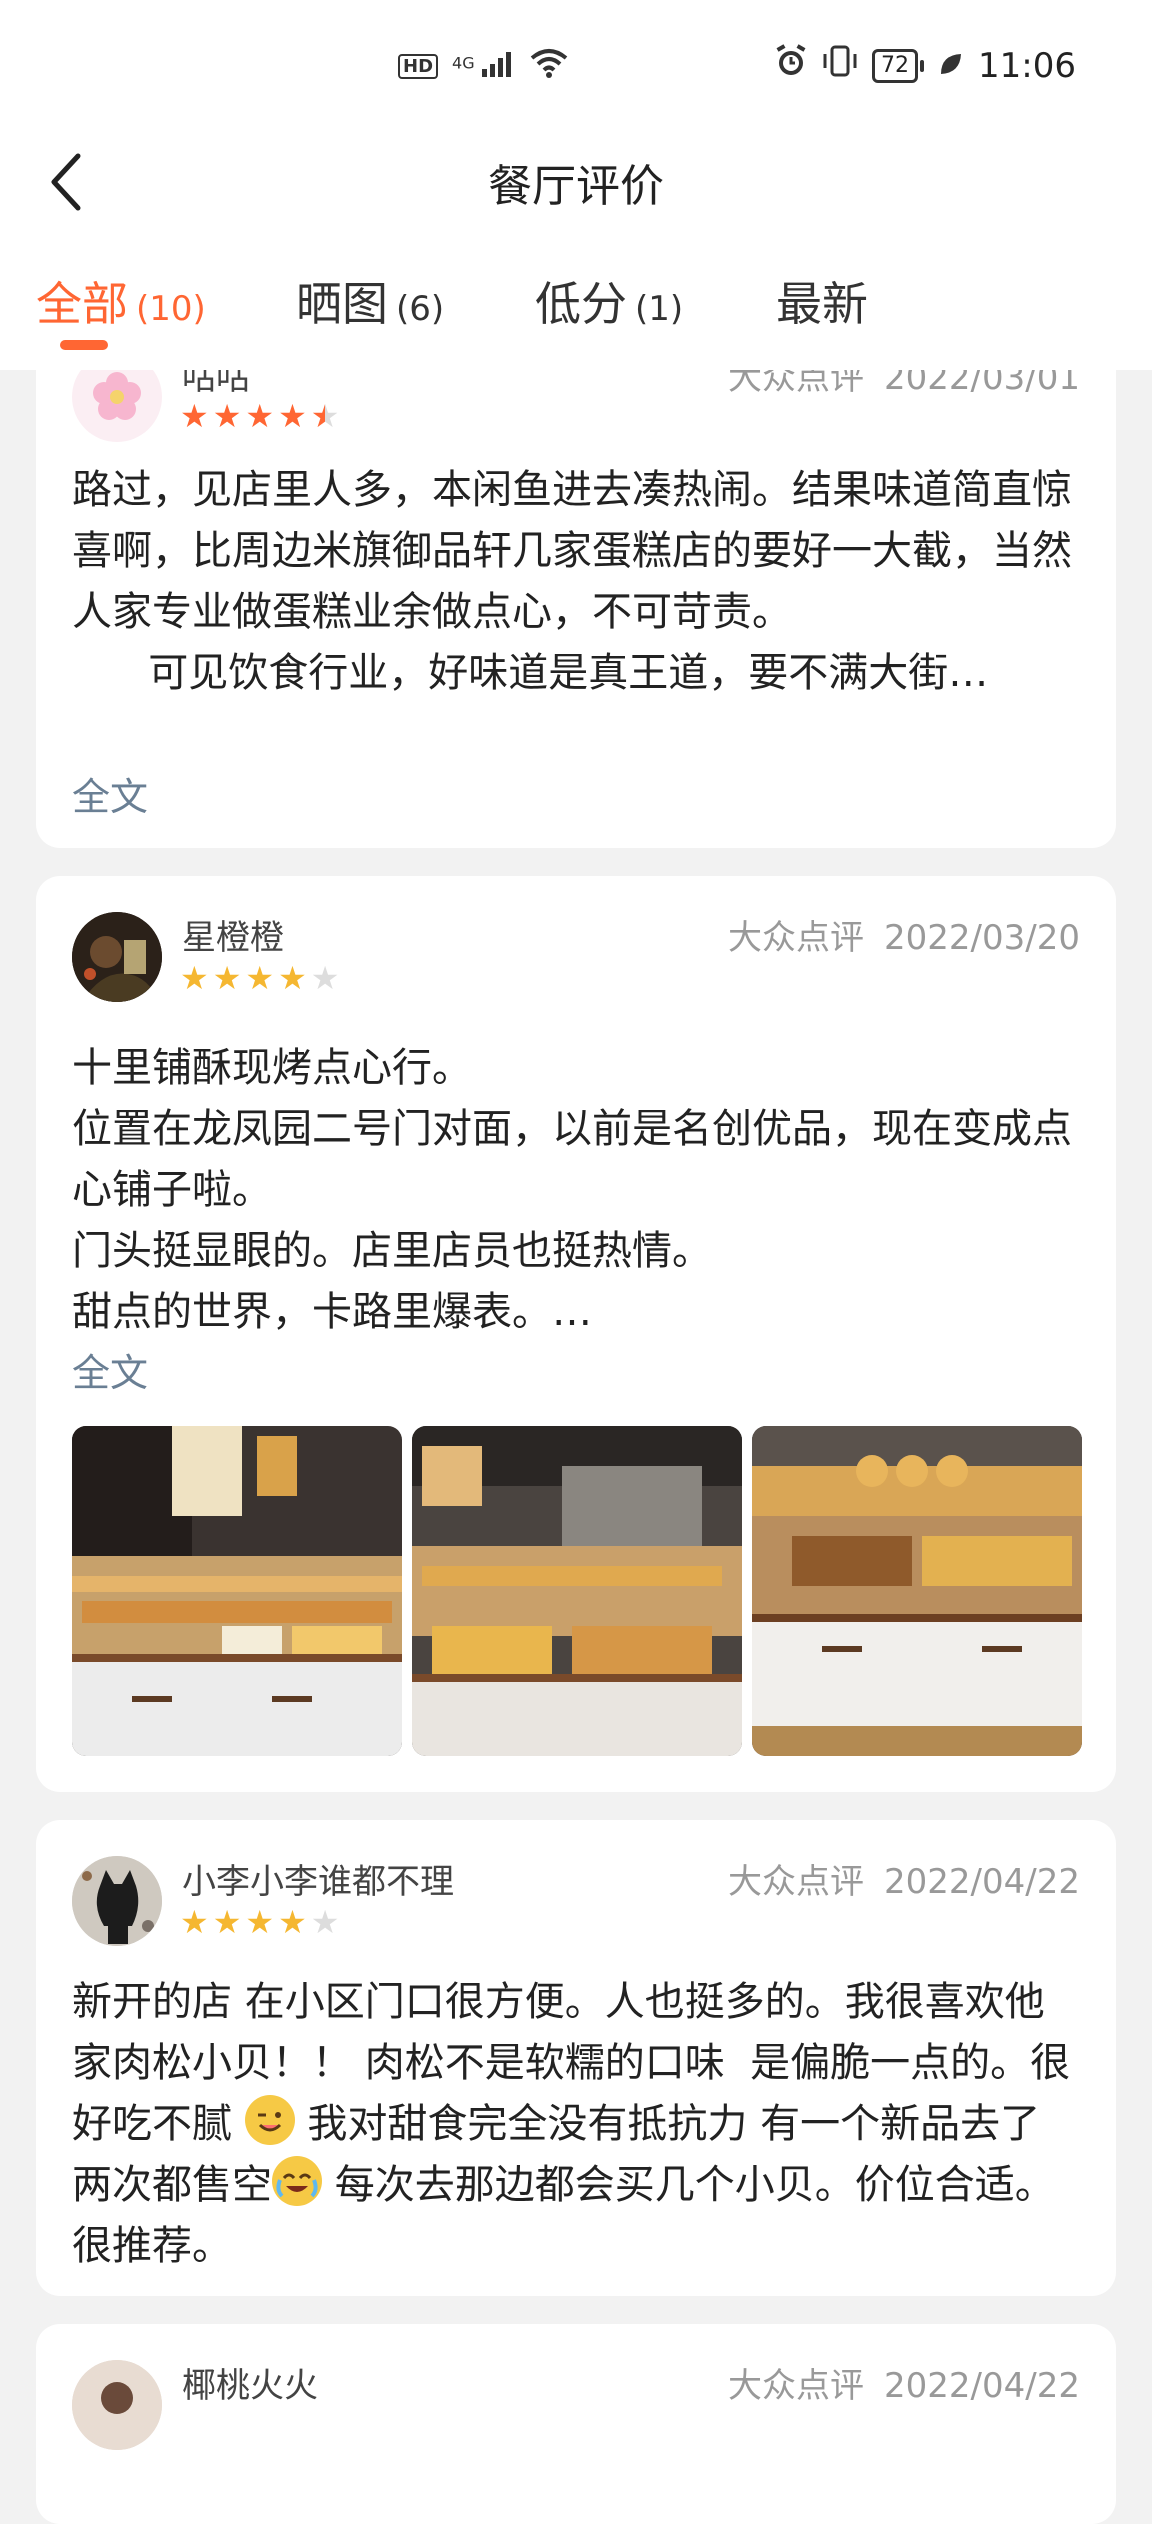 The height and width of the screenshot is (2524, 1152). Describe the element at coordinates (982, 938) in the screenshot. I see `review-date: 2022/03/20` at that location.